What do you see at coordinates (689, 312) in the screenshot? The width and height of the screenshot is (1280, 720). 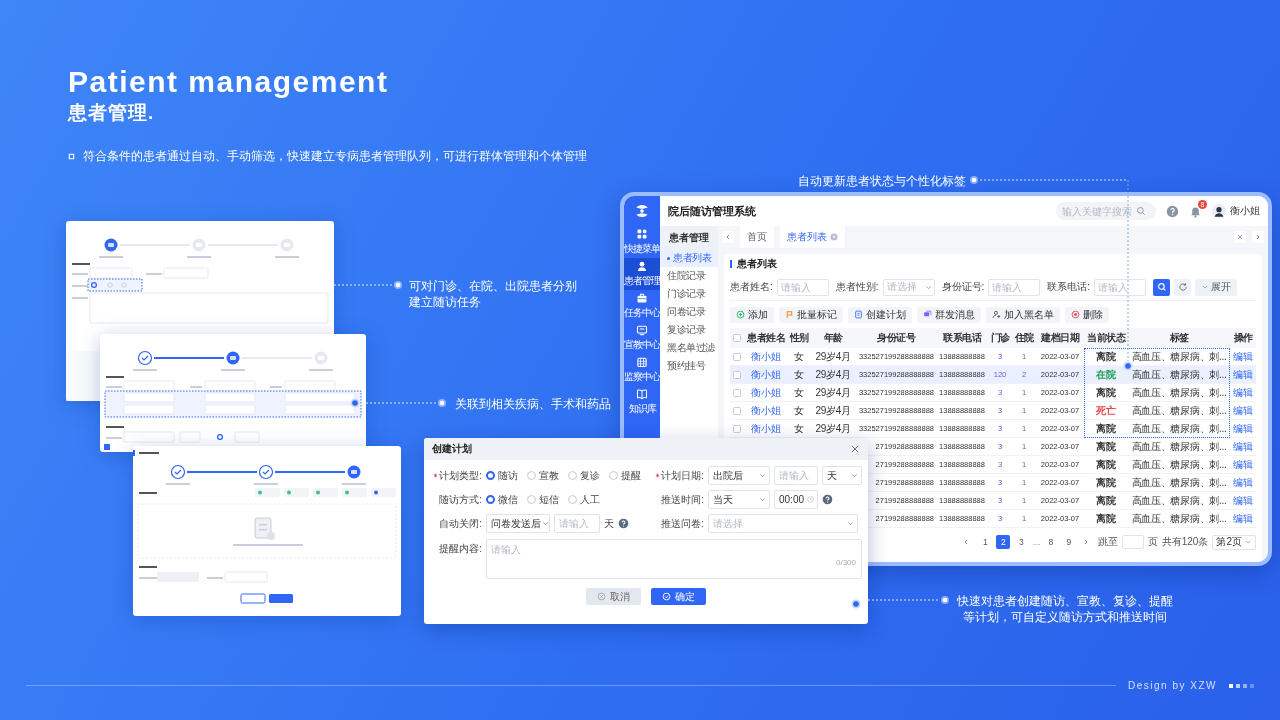 I see `submenu-item: 问卷记录` at bounding box center [689, 312].